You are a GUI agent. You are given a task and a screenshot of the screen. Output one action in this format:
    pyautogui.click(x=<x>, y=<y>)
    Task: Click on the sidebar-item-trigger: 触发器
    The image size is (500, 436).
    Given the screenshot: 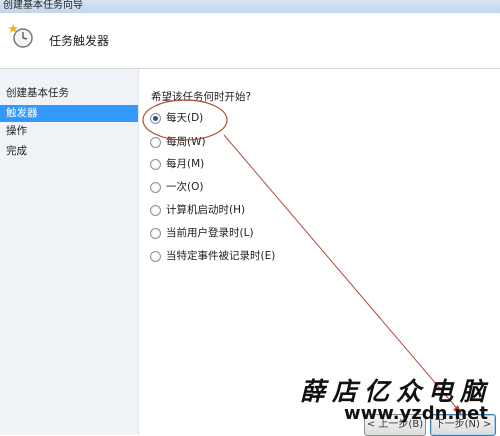 What is the action you would take?
    pyautogui.click(x=69, y=113)
    